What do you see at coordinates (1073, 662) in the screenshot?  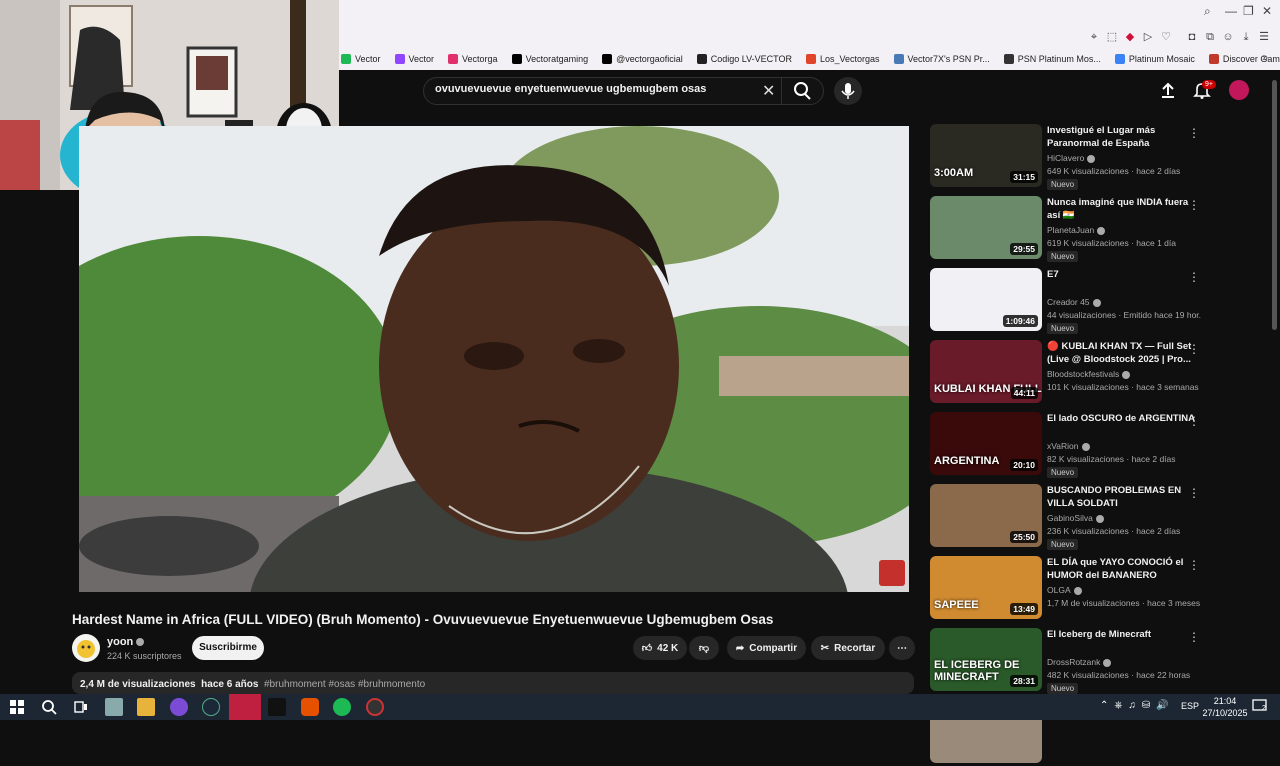 I see `recommendation-channel-name: DrossRotzank` at bounding box center [1073, 662].